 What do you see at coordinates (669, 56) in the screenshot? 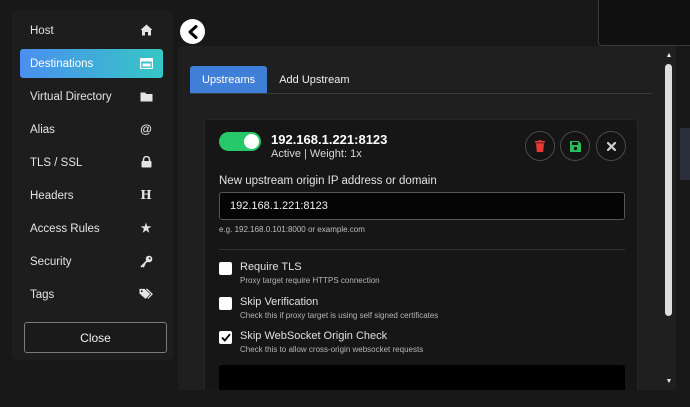
I see `scroll-up-icon: ▲` at bounding box center [669, 56].